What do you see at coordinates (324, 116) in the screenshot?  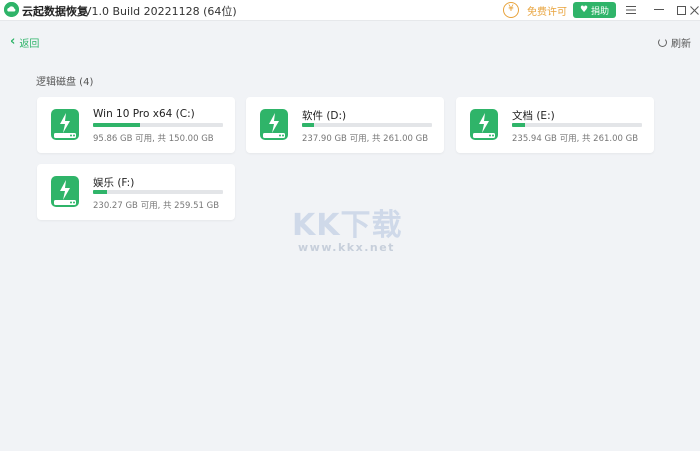 I see `drive-name: 软件 (D:)` at bounding box center [324, 116].